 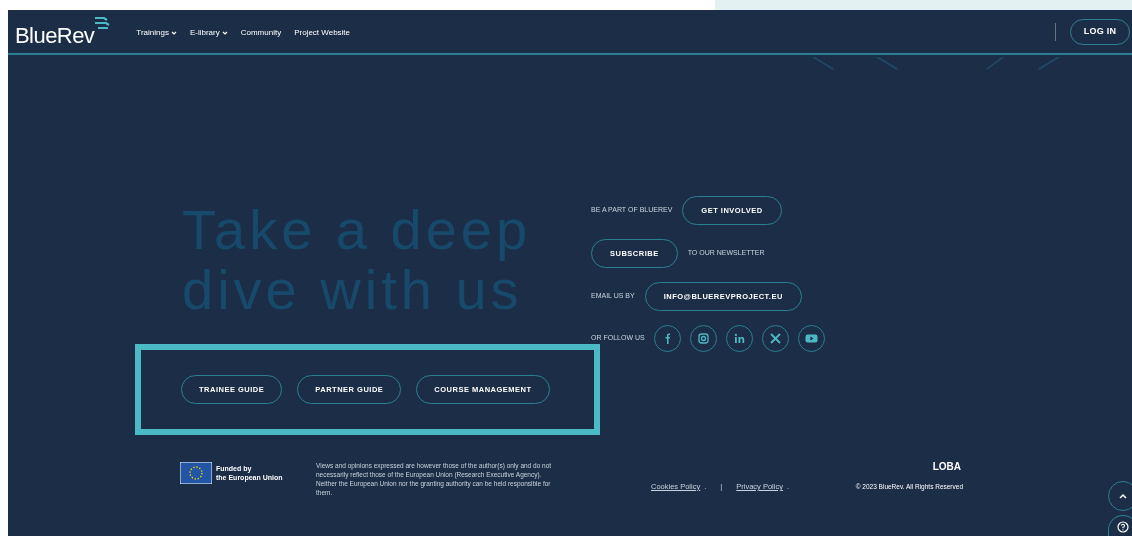 I want to click on nav-link: Community, so click(x=261, y=32).